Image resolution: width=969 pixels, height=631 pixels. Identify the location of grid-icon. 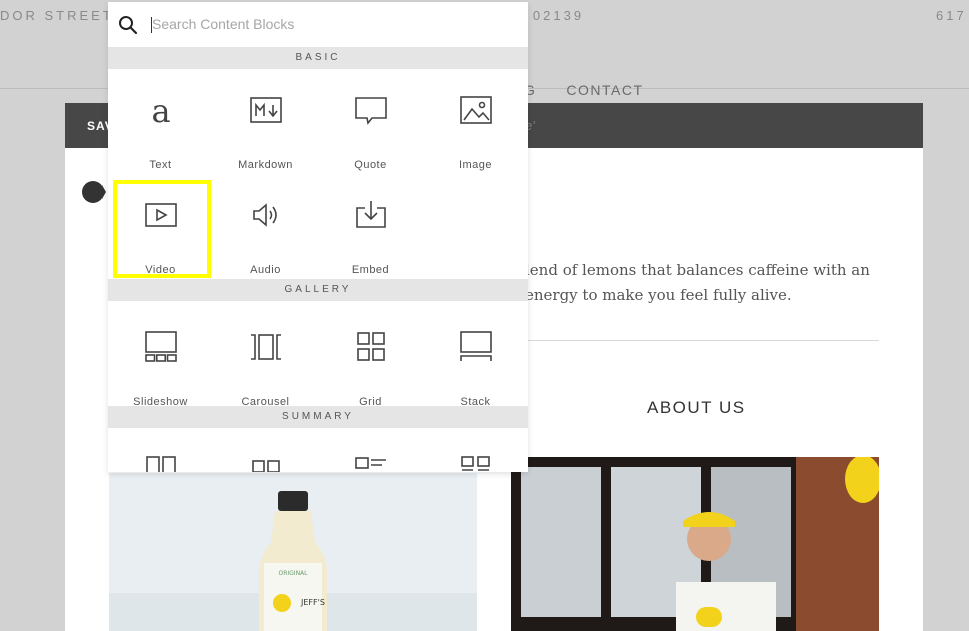
(371, 346).